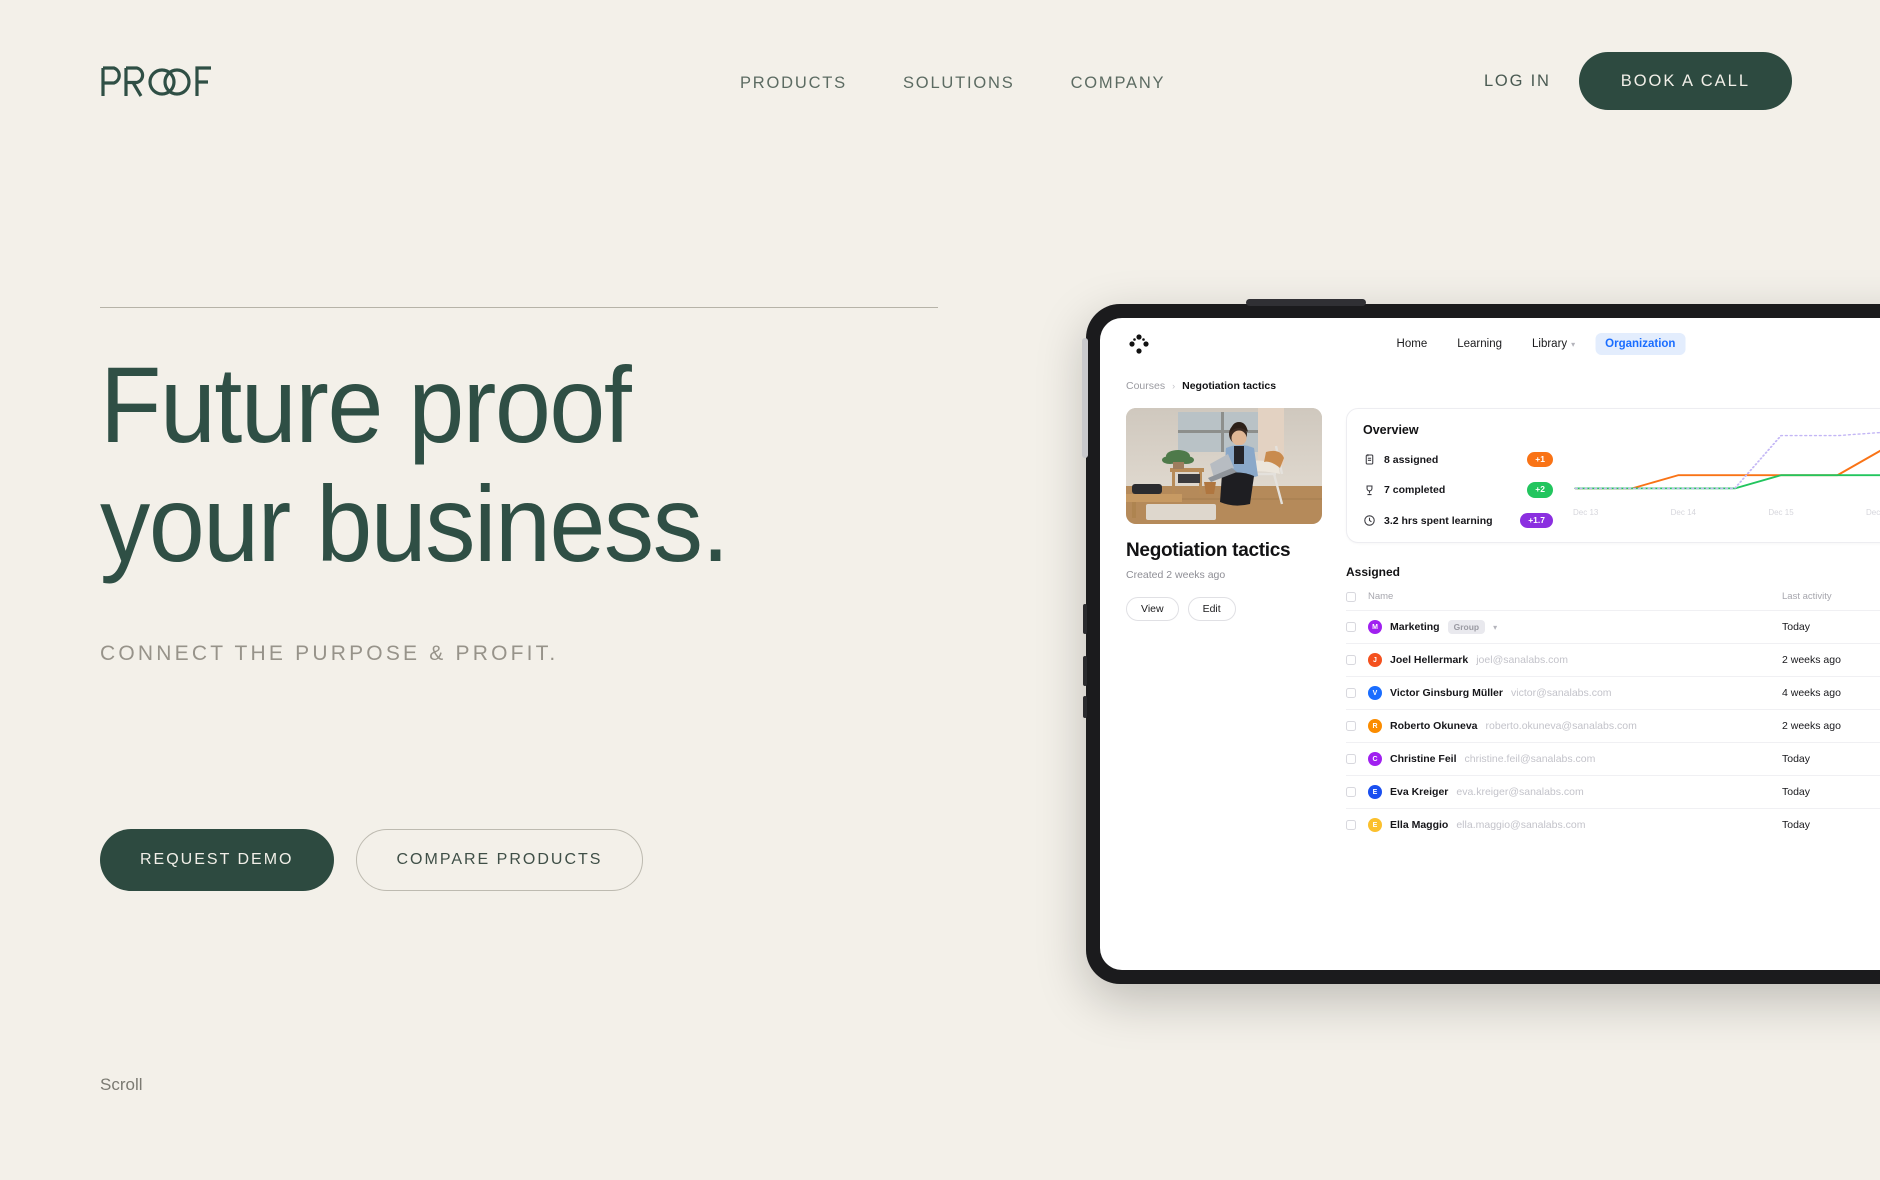 This screenshot has width=1880, height=1180. What do you see at coordinates (1152, 609) in the screenshot?
I see `view-button: View` at bounding box center [1152, 609].